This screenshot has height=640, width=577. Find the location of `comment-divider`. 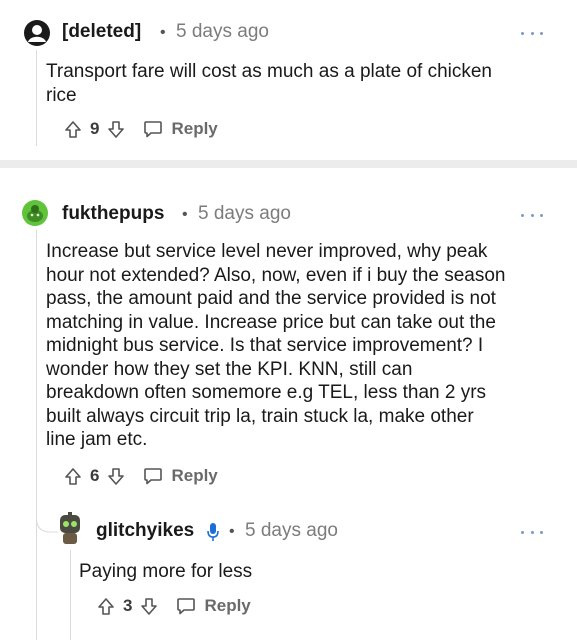

comment-divider is located at coordinates (288, 164).